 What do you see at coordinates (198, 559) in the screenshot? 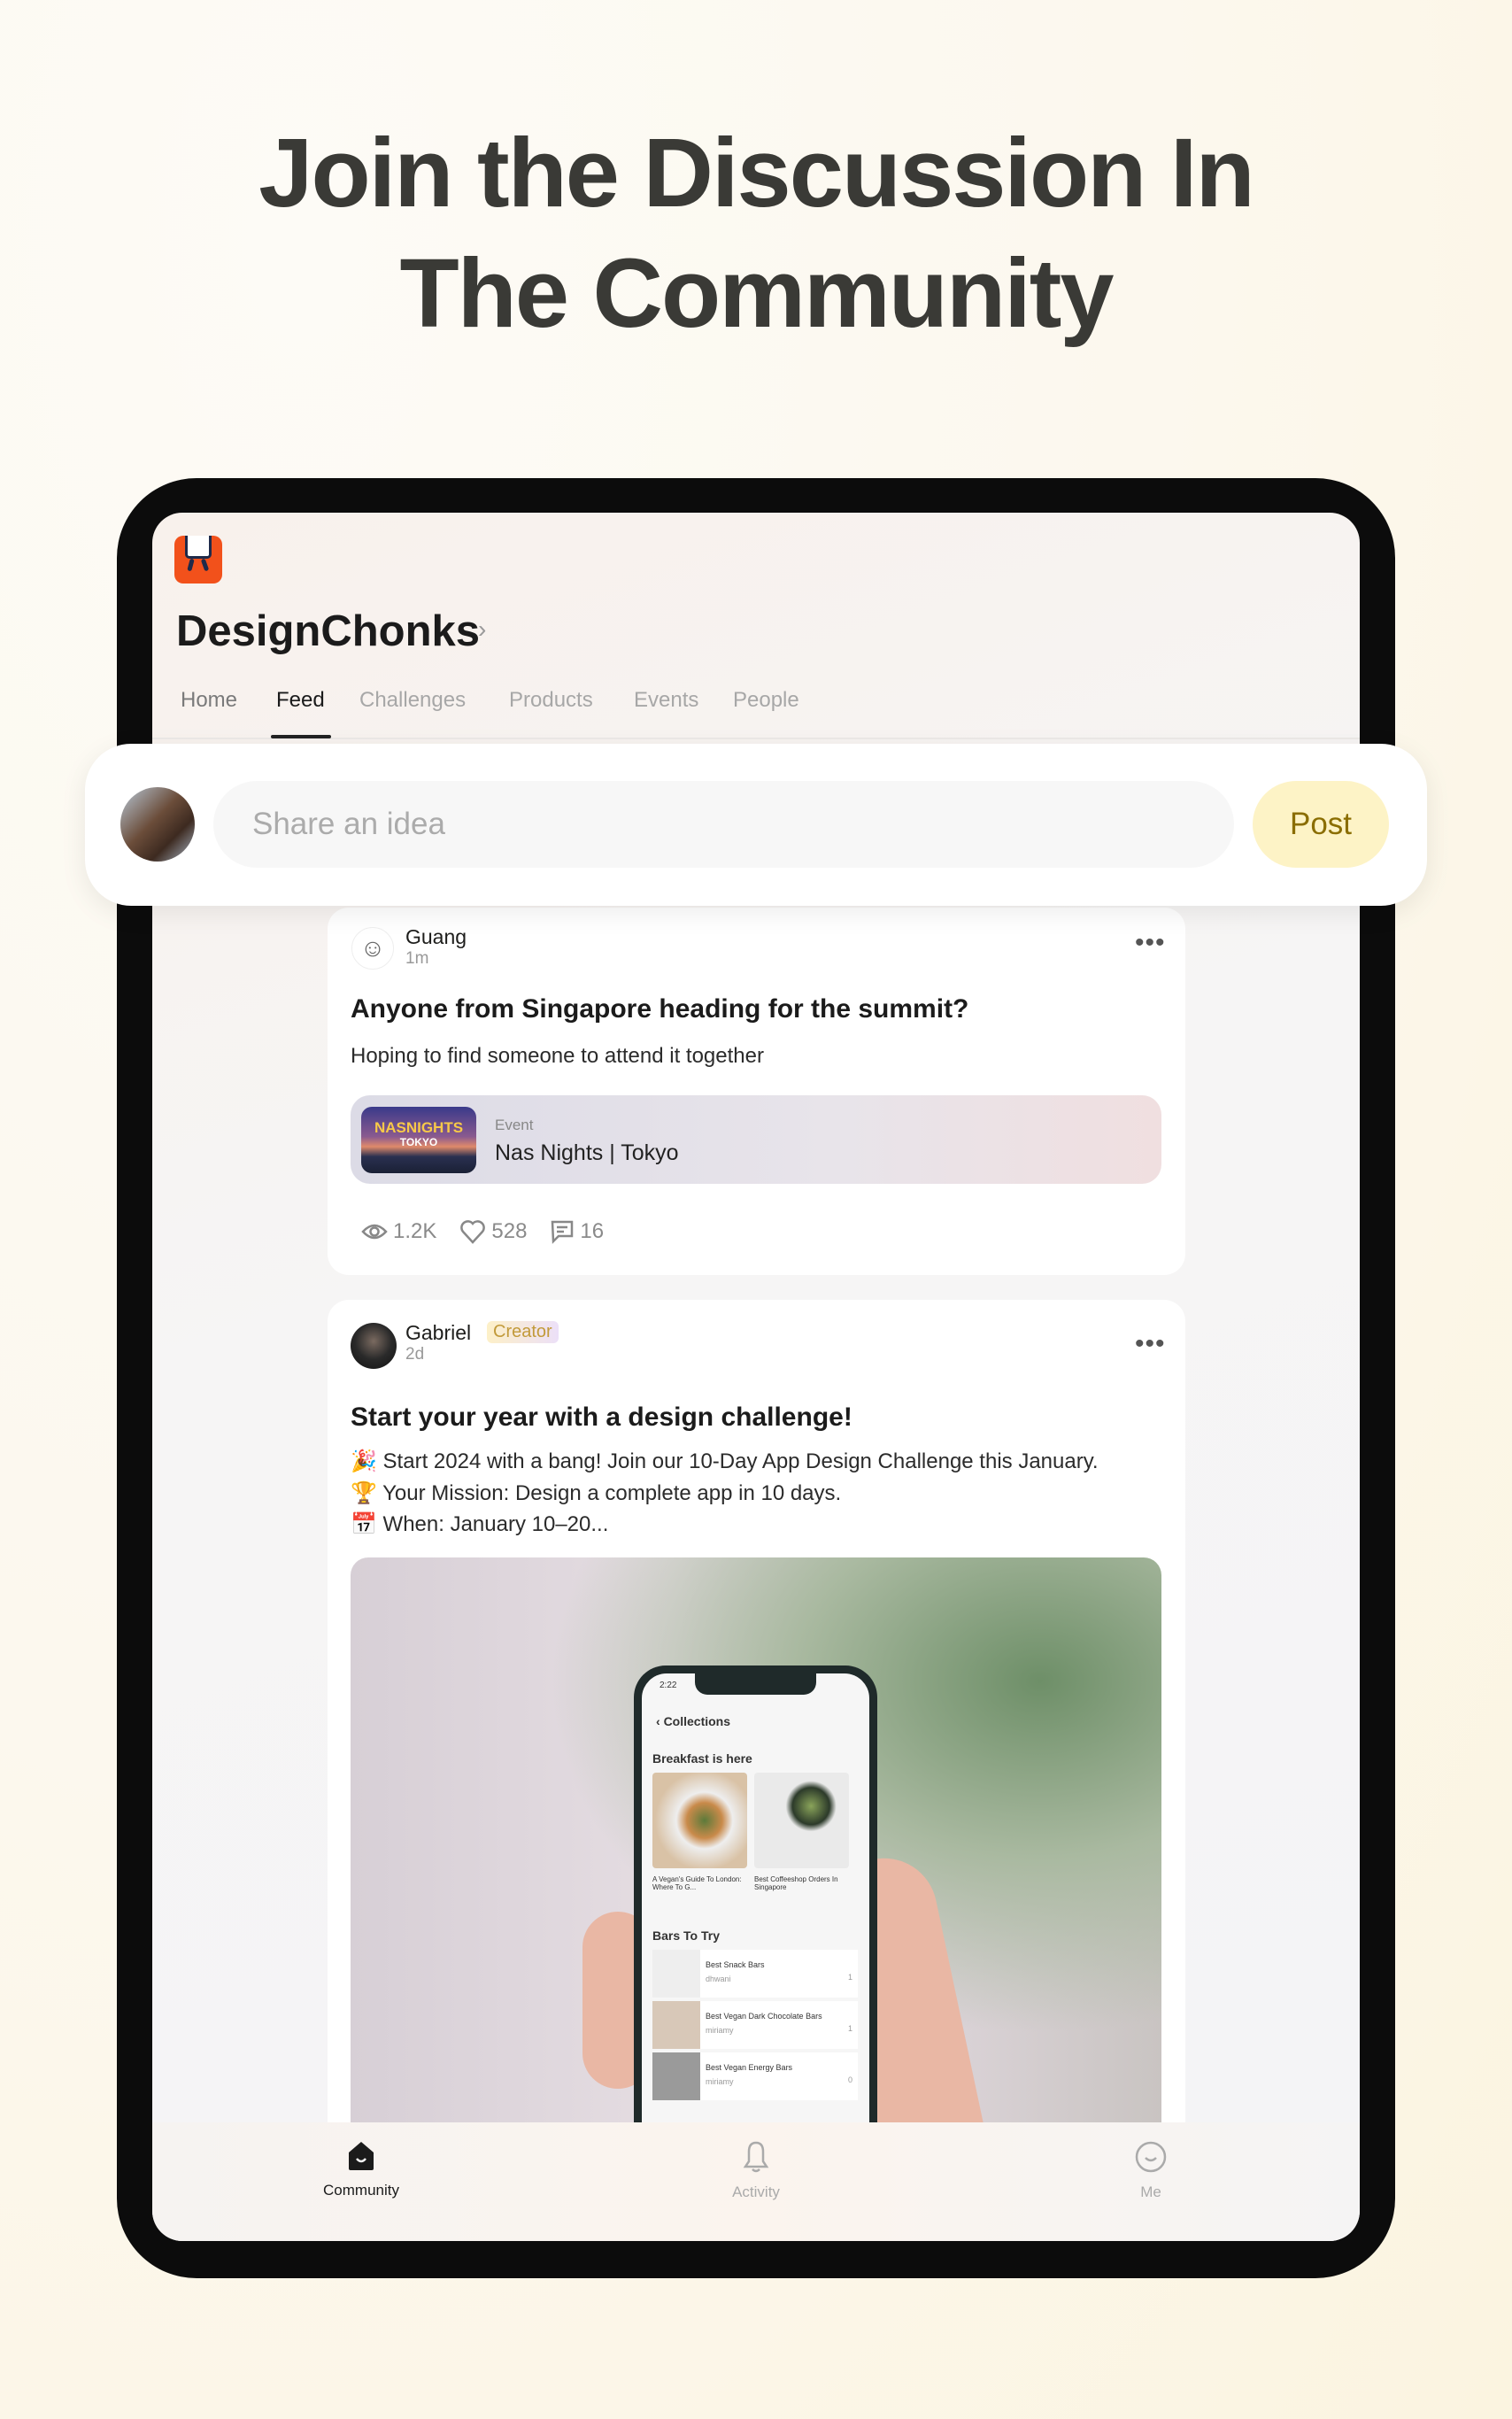
I see `community-logo` at bounding box center [198, 559].